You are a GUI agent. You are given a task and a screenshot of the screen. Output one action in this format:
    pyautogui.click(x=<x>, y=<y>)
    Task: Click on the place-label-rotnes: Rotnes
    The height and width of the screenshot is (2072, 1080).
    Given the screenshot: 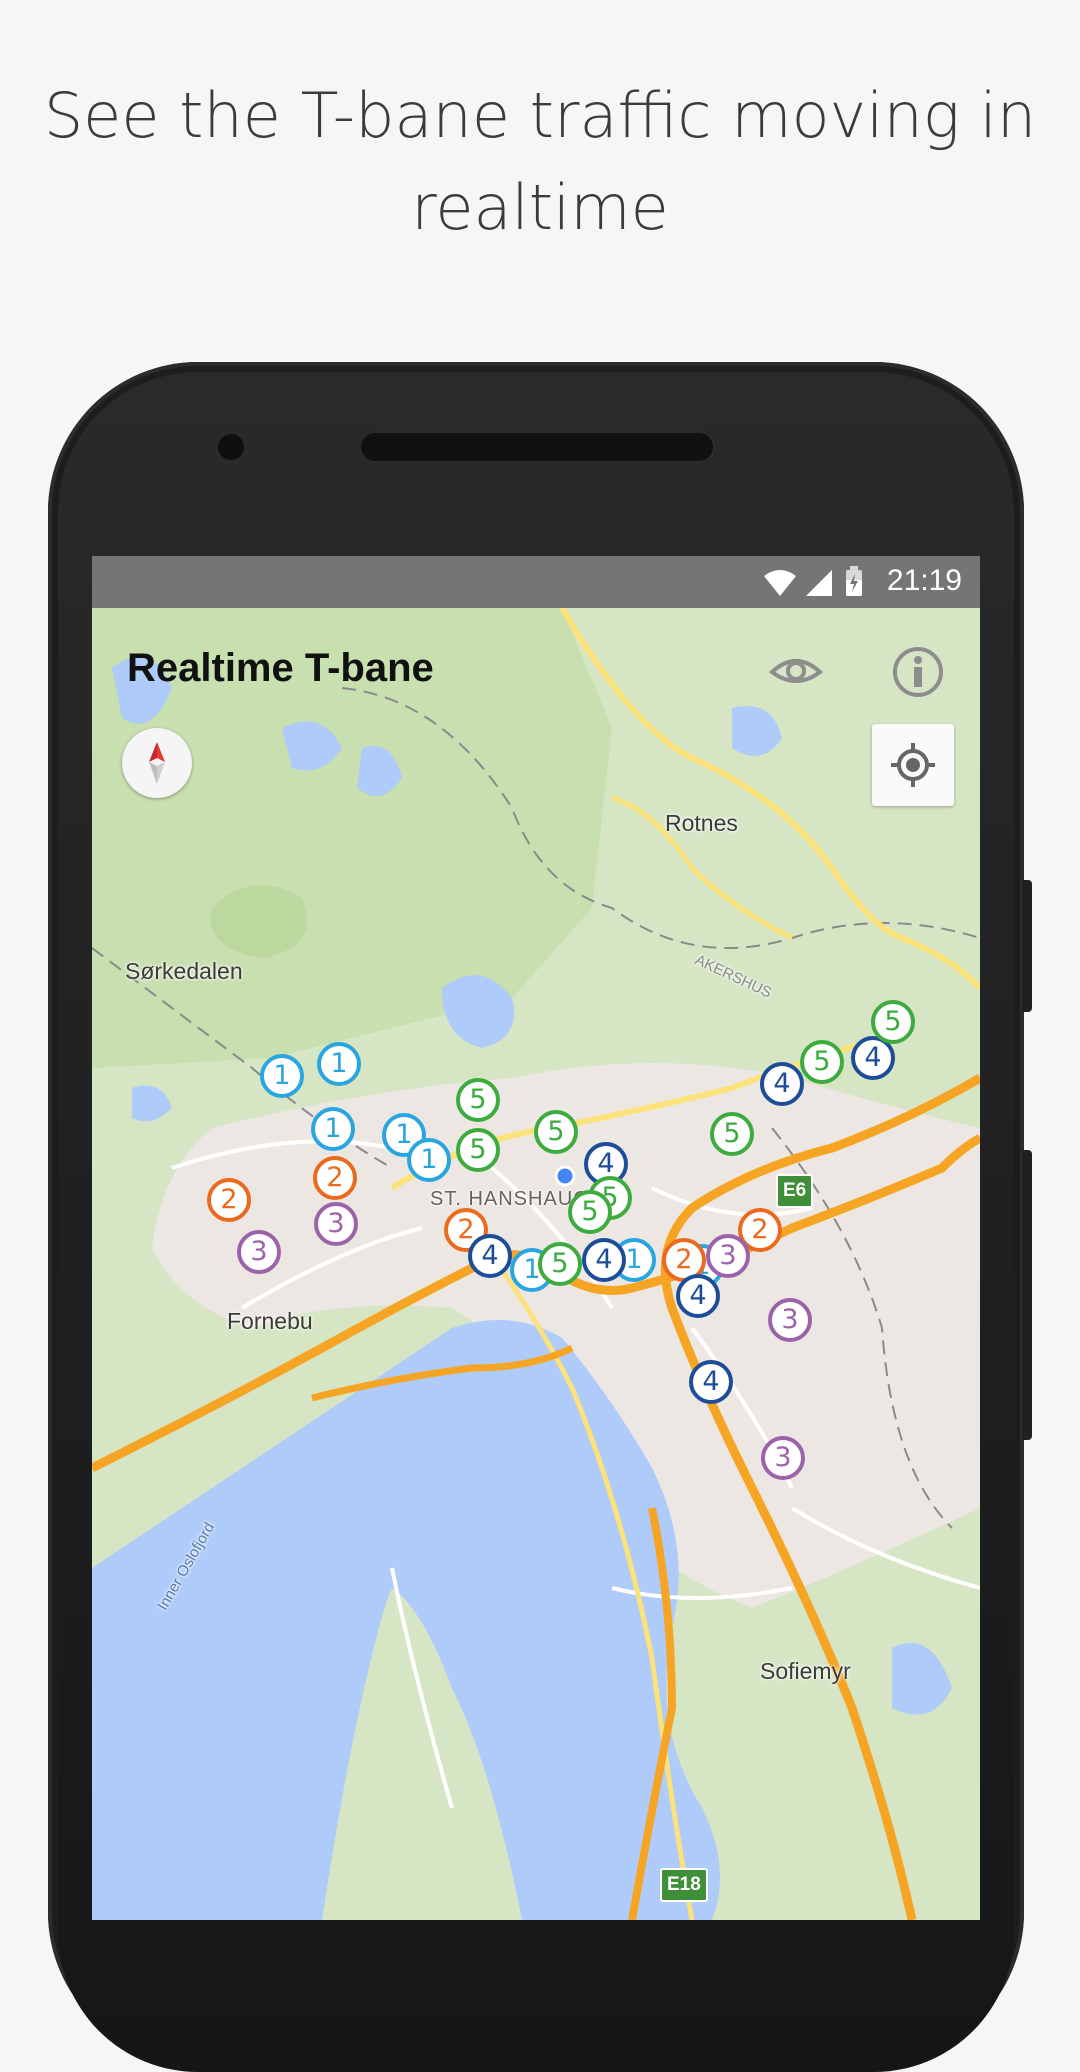 What is the action you would take?
    pyautogui.click(x=701, y=823)
    